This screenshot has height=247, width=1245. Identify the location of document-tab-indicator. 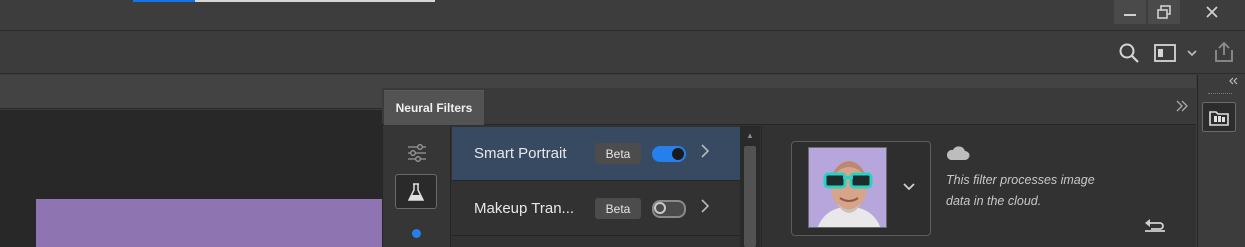
(315, 1).